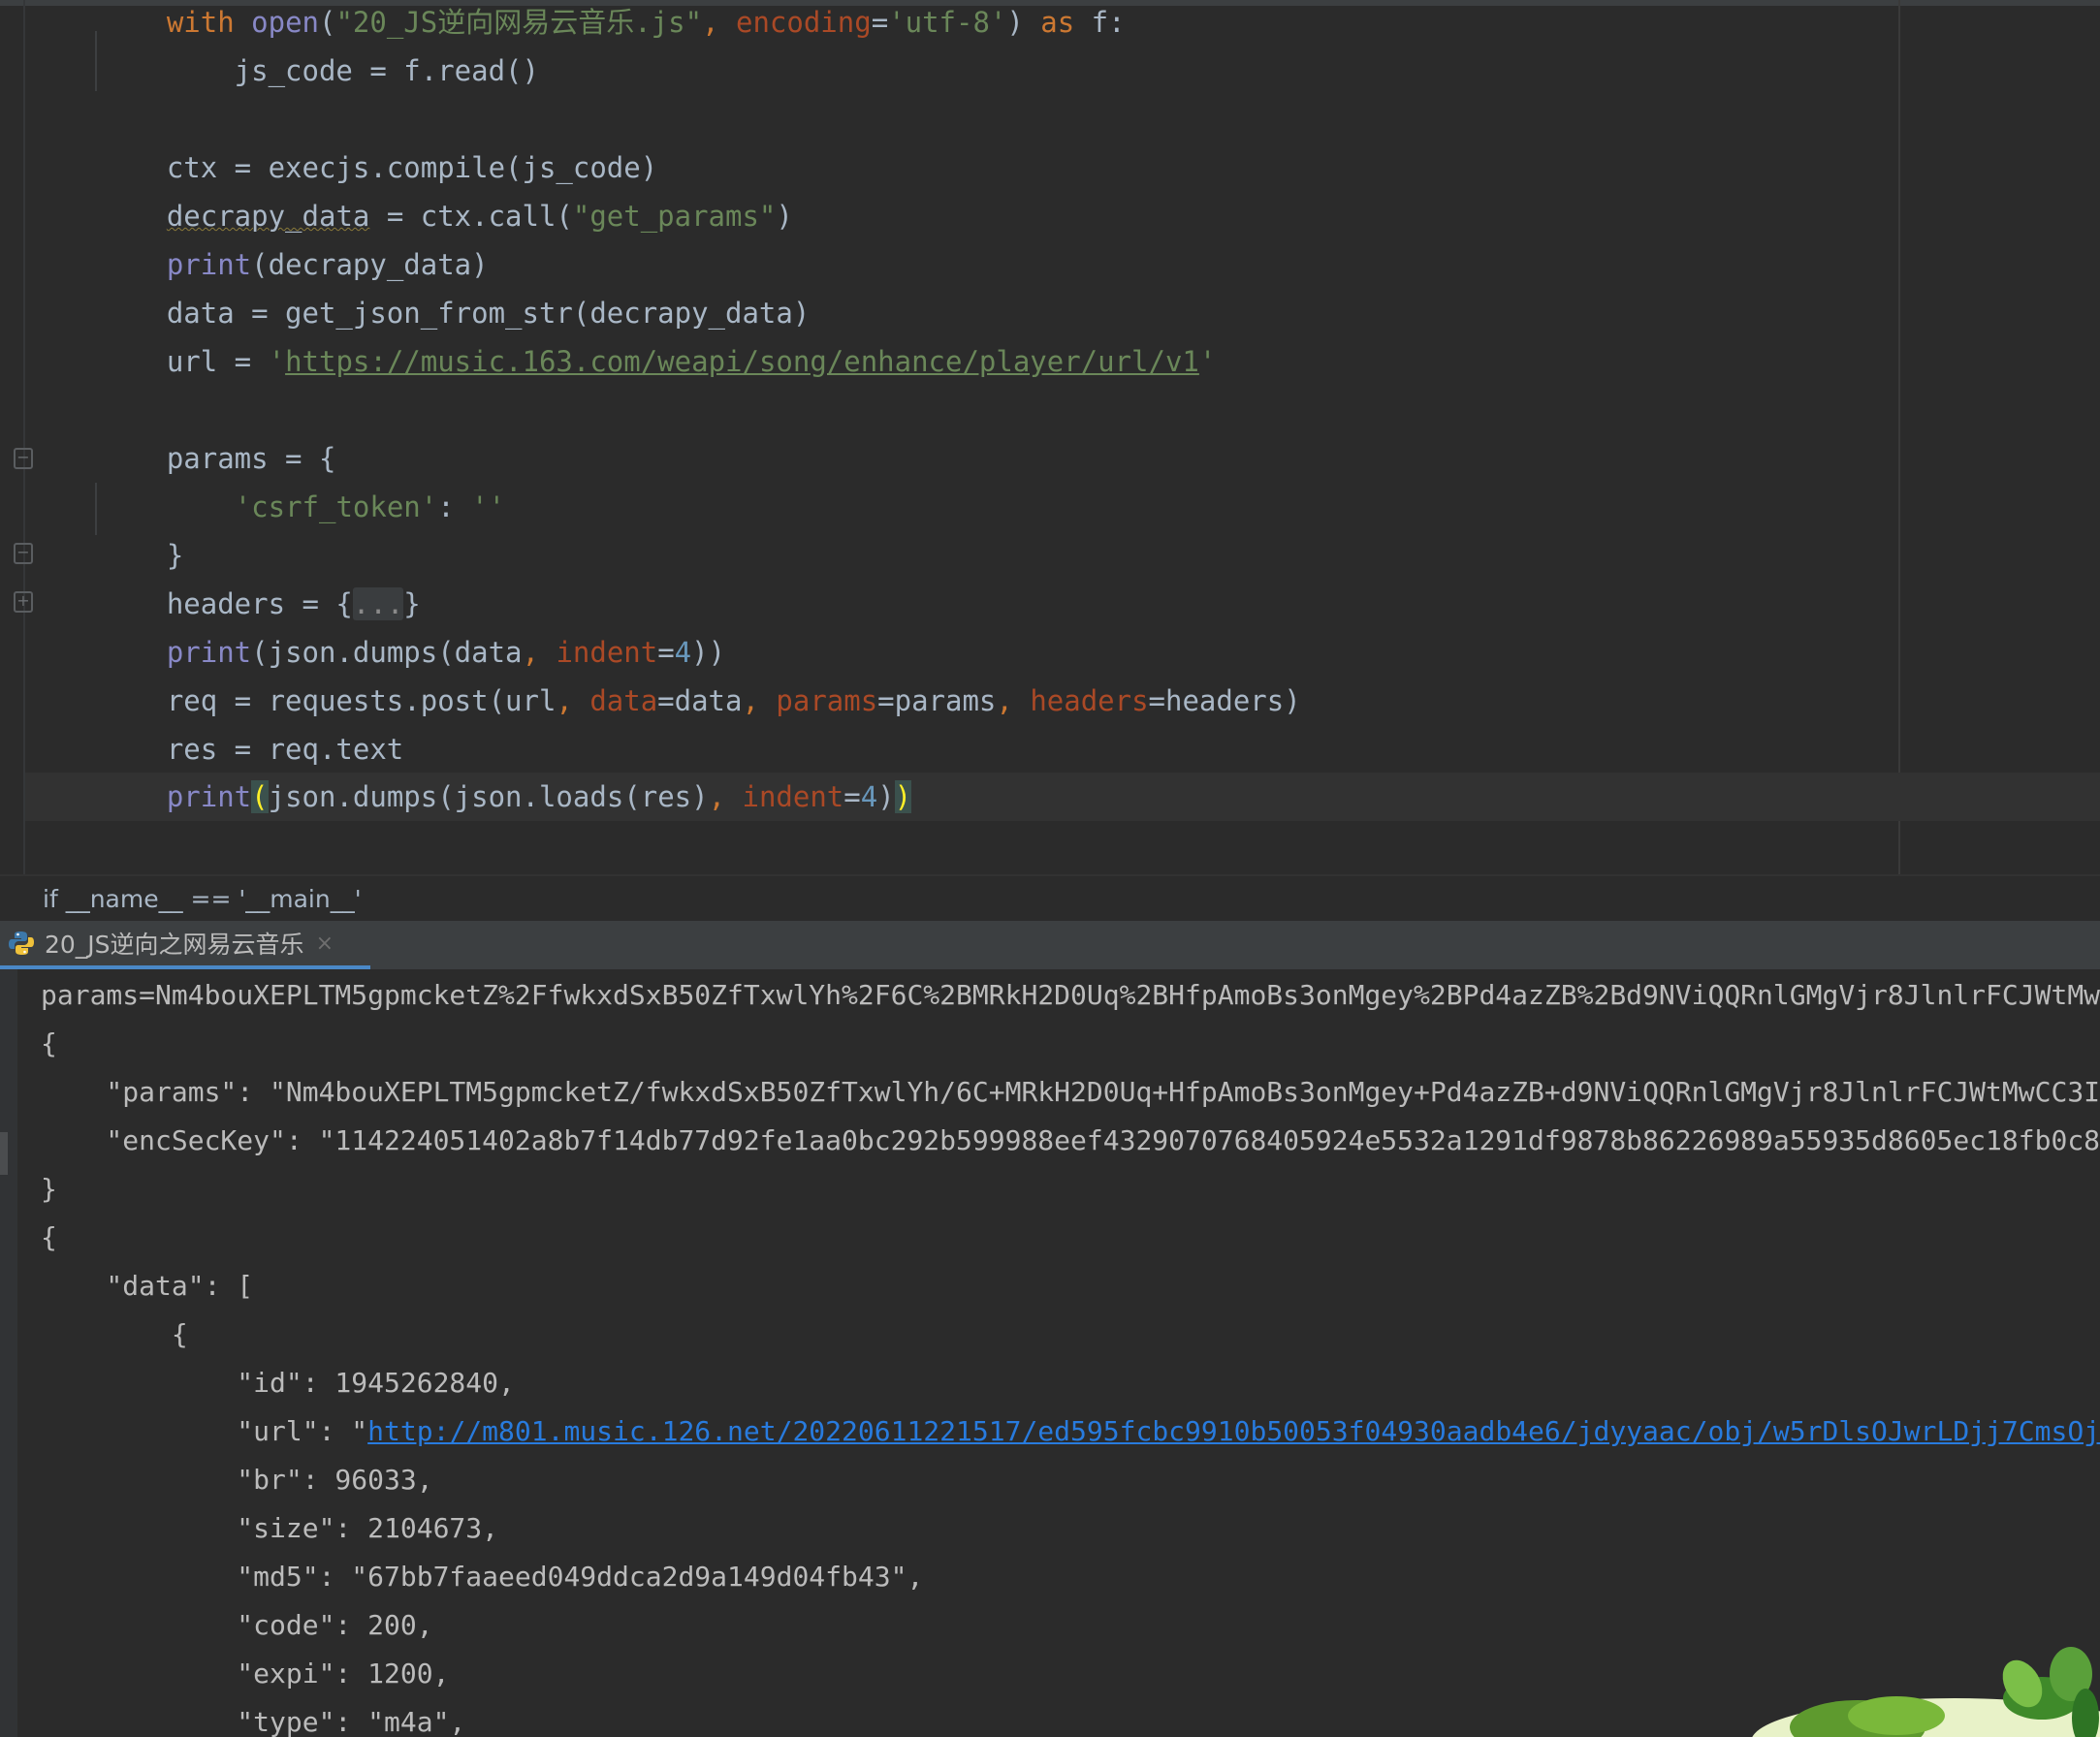 The height and width of the screenshot is (1737, 2100). I want to click on keyword-argument: encoding, so click(804, 22).